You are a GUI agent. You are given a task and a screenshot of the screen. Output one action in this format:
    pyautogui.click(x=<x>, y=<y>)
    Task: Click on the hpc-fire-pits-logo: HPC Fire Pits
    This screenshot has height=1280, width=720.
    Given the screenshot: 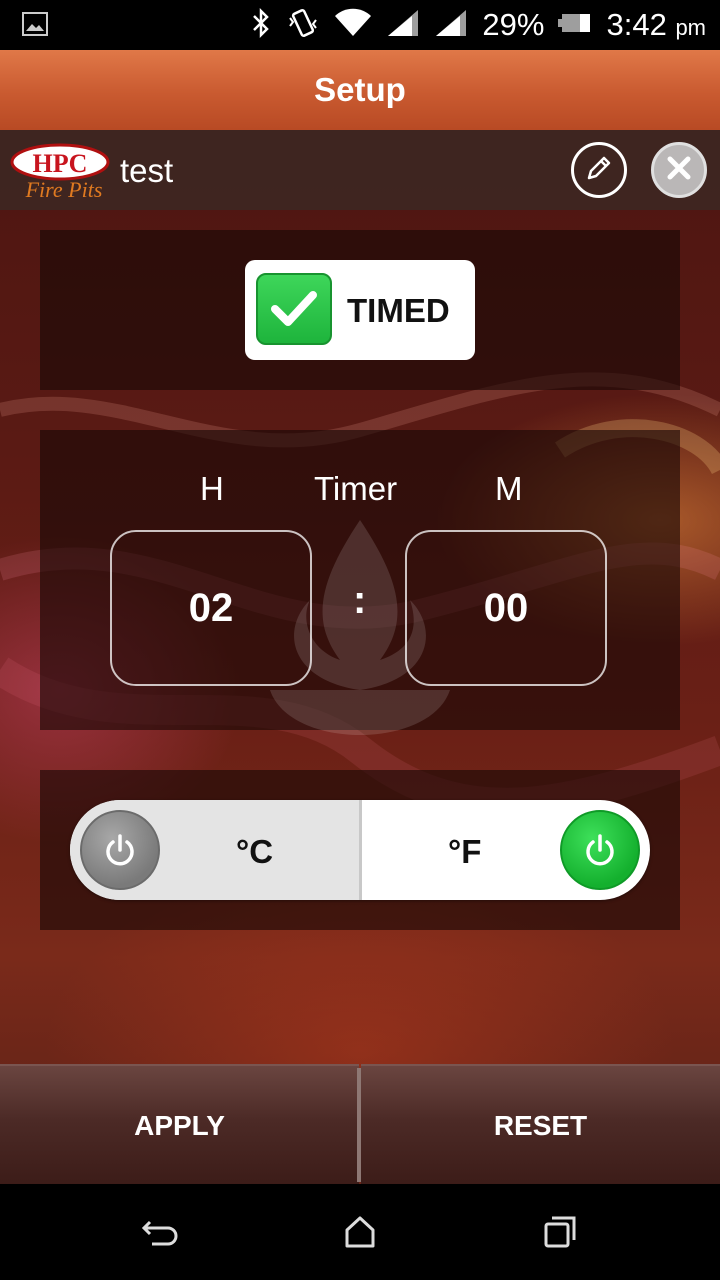 What is the action you would take?
    pyautogui.click(x=60, y=172)
    